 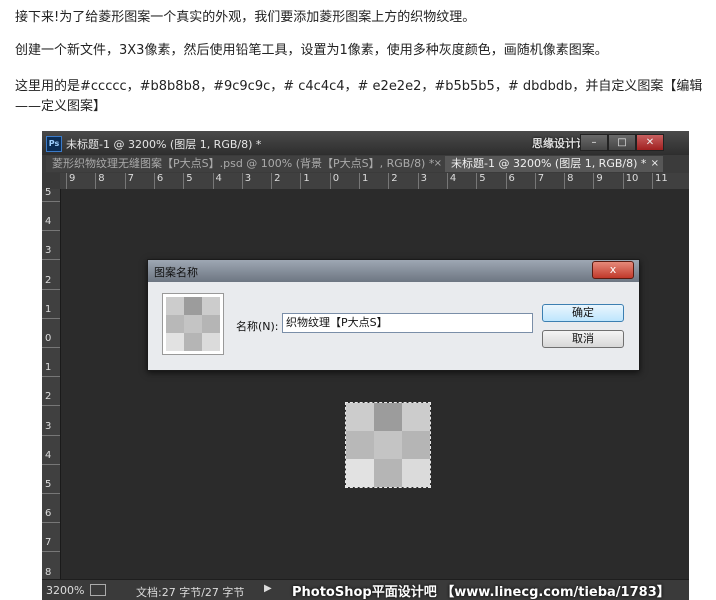 I want to click on photoshop-logo-icon: Ps, so click(x=54, y=144).